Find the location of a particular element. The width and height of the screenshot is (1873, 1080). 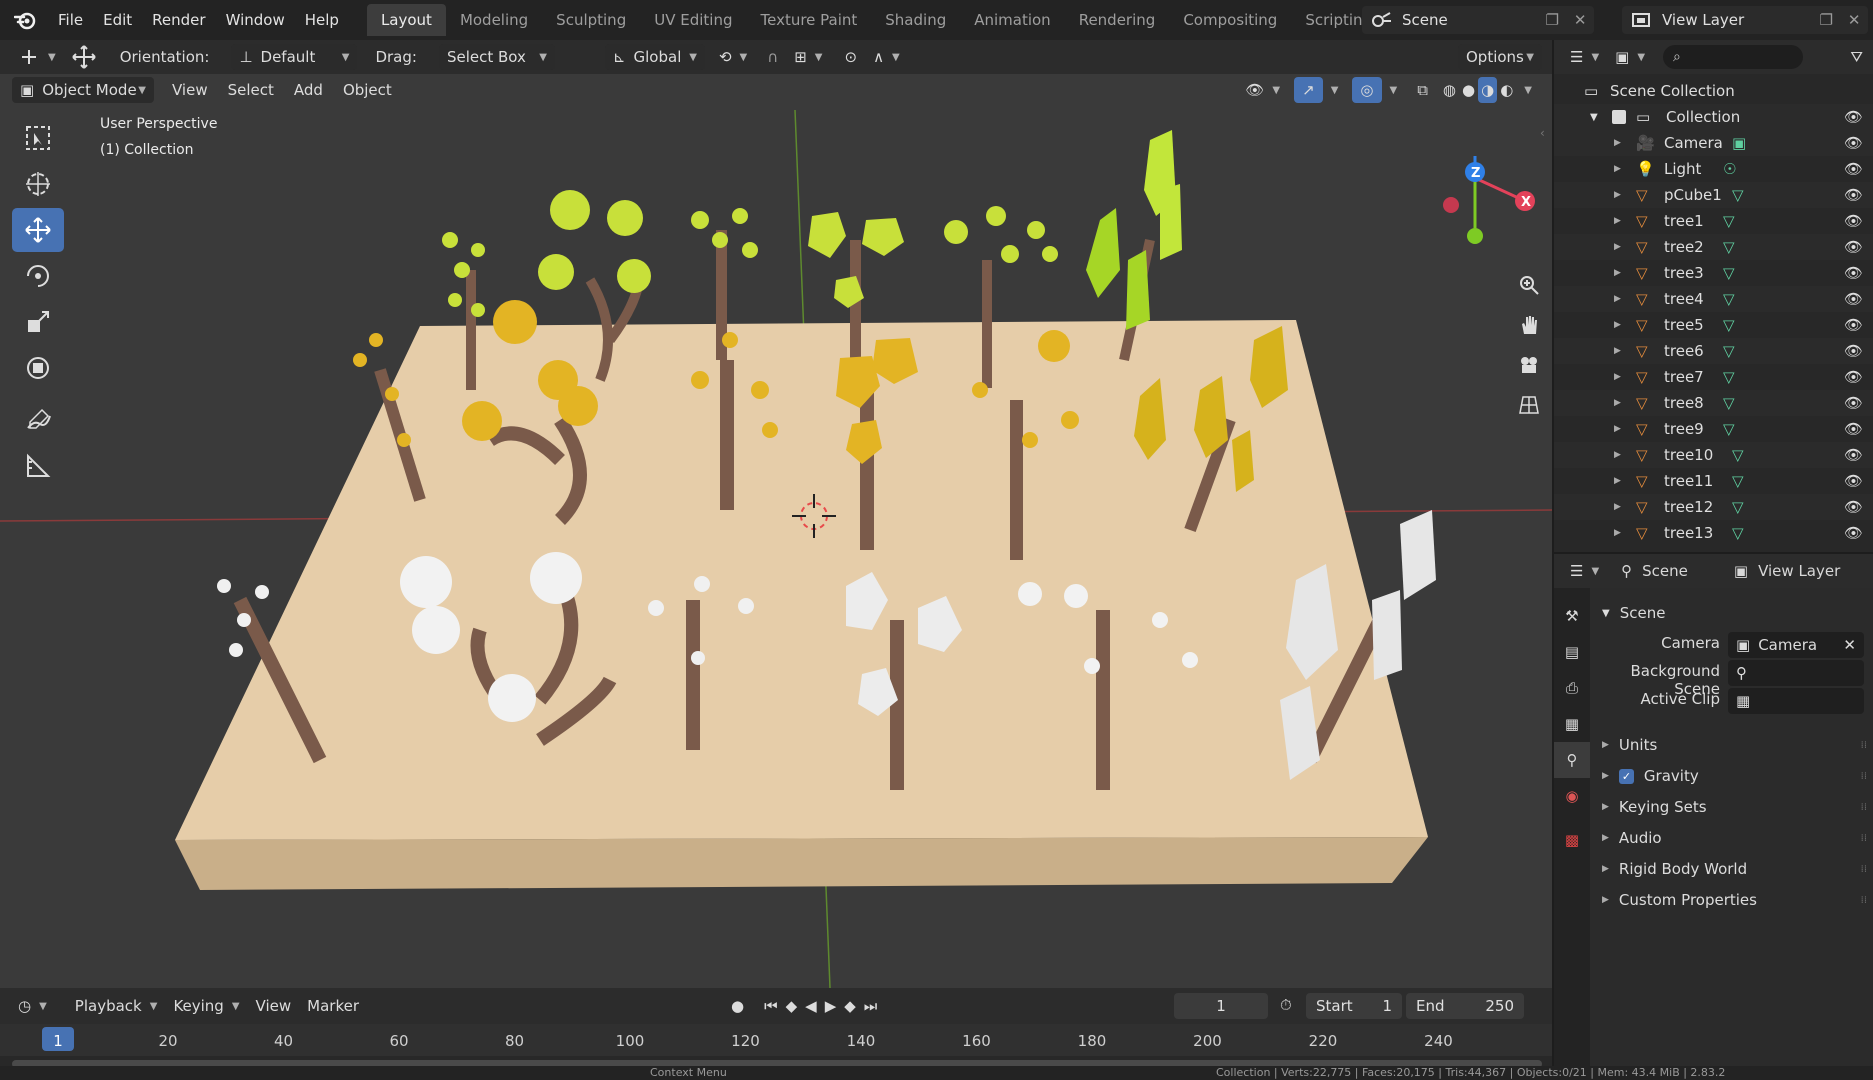

move-tool-settings-icon is located at coordinates (84, 57).